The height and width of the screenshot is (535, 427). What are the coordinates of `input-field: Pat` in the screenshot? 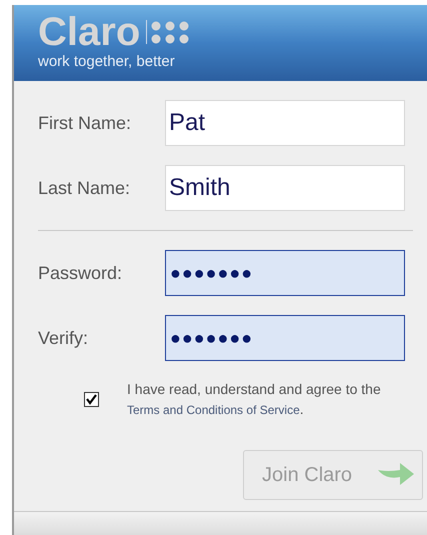 It's located at (285, 123).